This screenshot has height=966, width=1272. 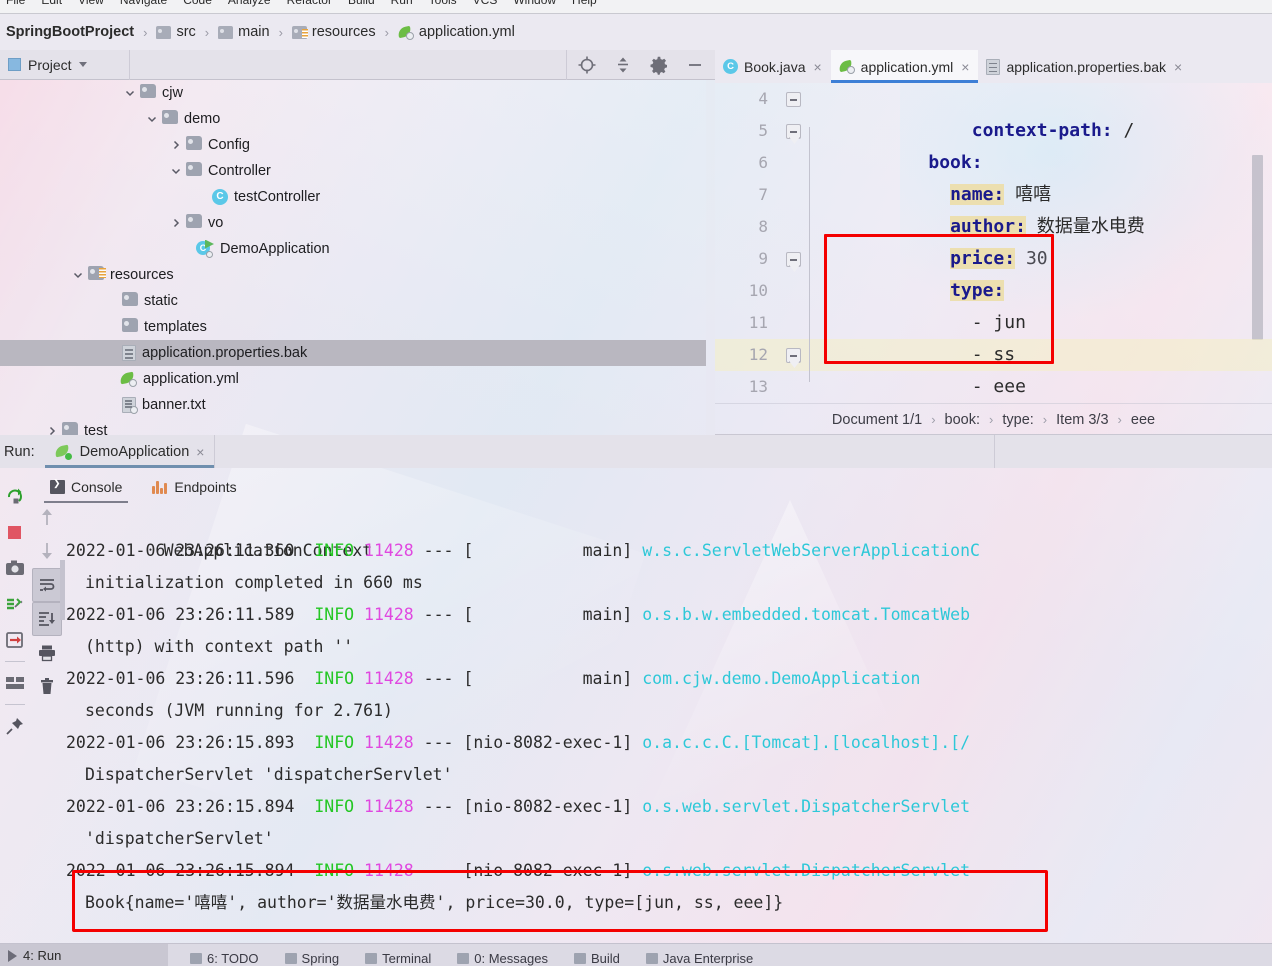 I want to click on status-run-button: 4: Run, so click(x=84, y=955).